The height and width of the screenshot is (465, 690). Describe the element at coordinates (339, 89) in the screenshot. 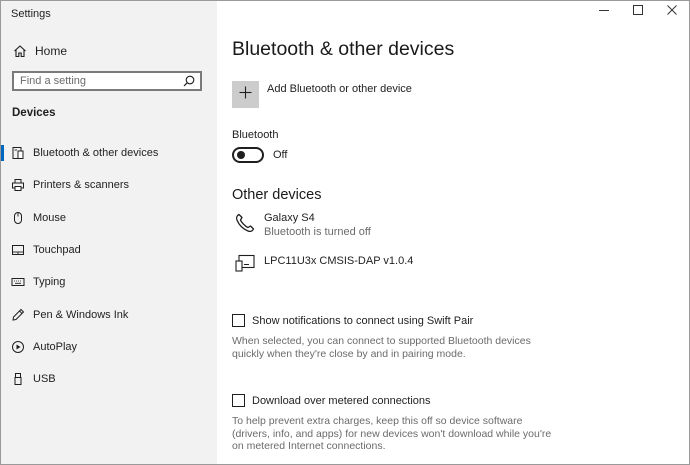

I see `add-device-label: Add Bluetooth or other device` at that location.